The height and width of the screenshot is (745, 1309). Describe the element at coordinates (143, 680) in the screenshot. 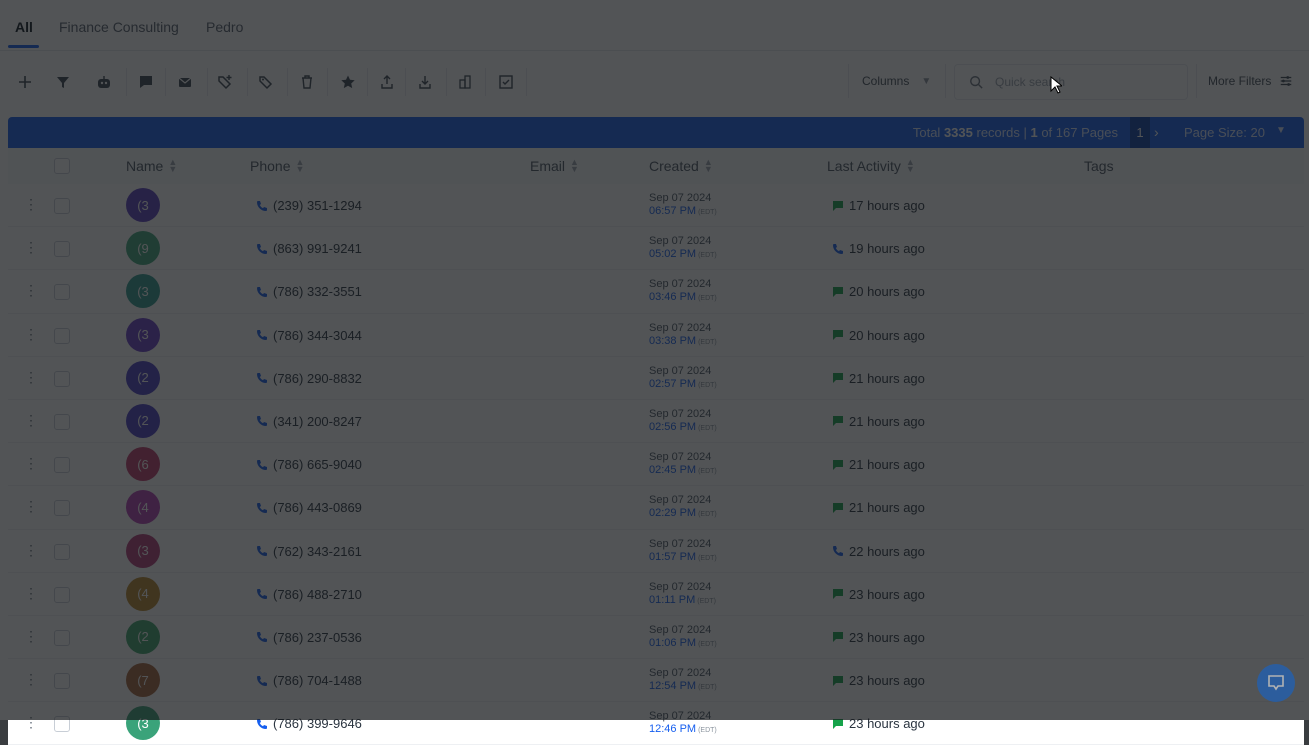

I see `avatar: (7` at that location.